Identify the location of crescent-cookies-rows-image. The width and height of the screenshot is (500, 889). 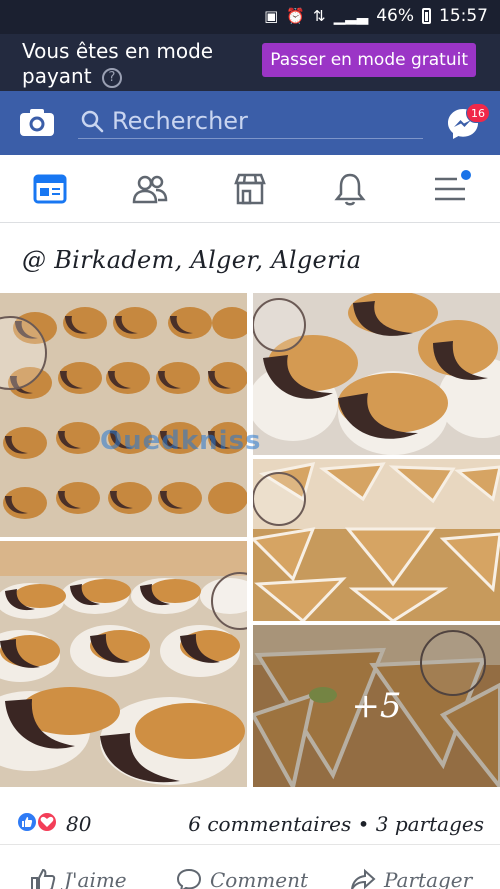
(123, 663).